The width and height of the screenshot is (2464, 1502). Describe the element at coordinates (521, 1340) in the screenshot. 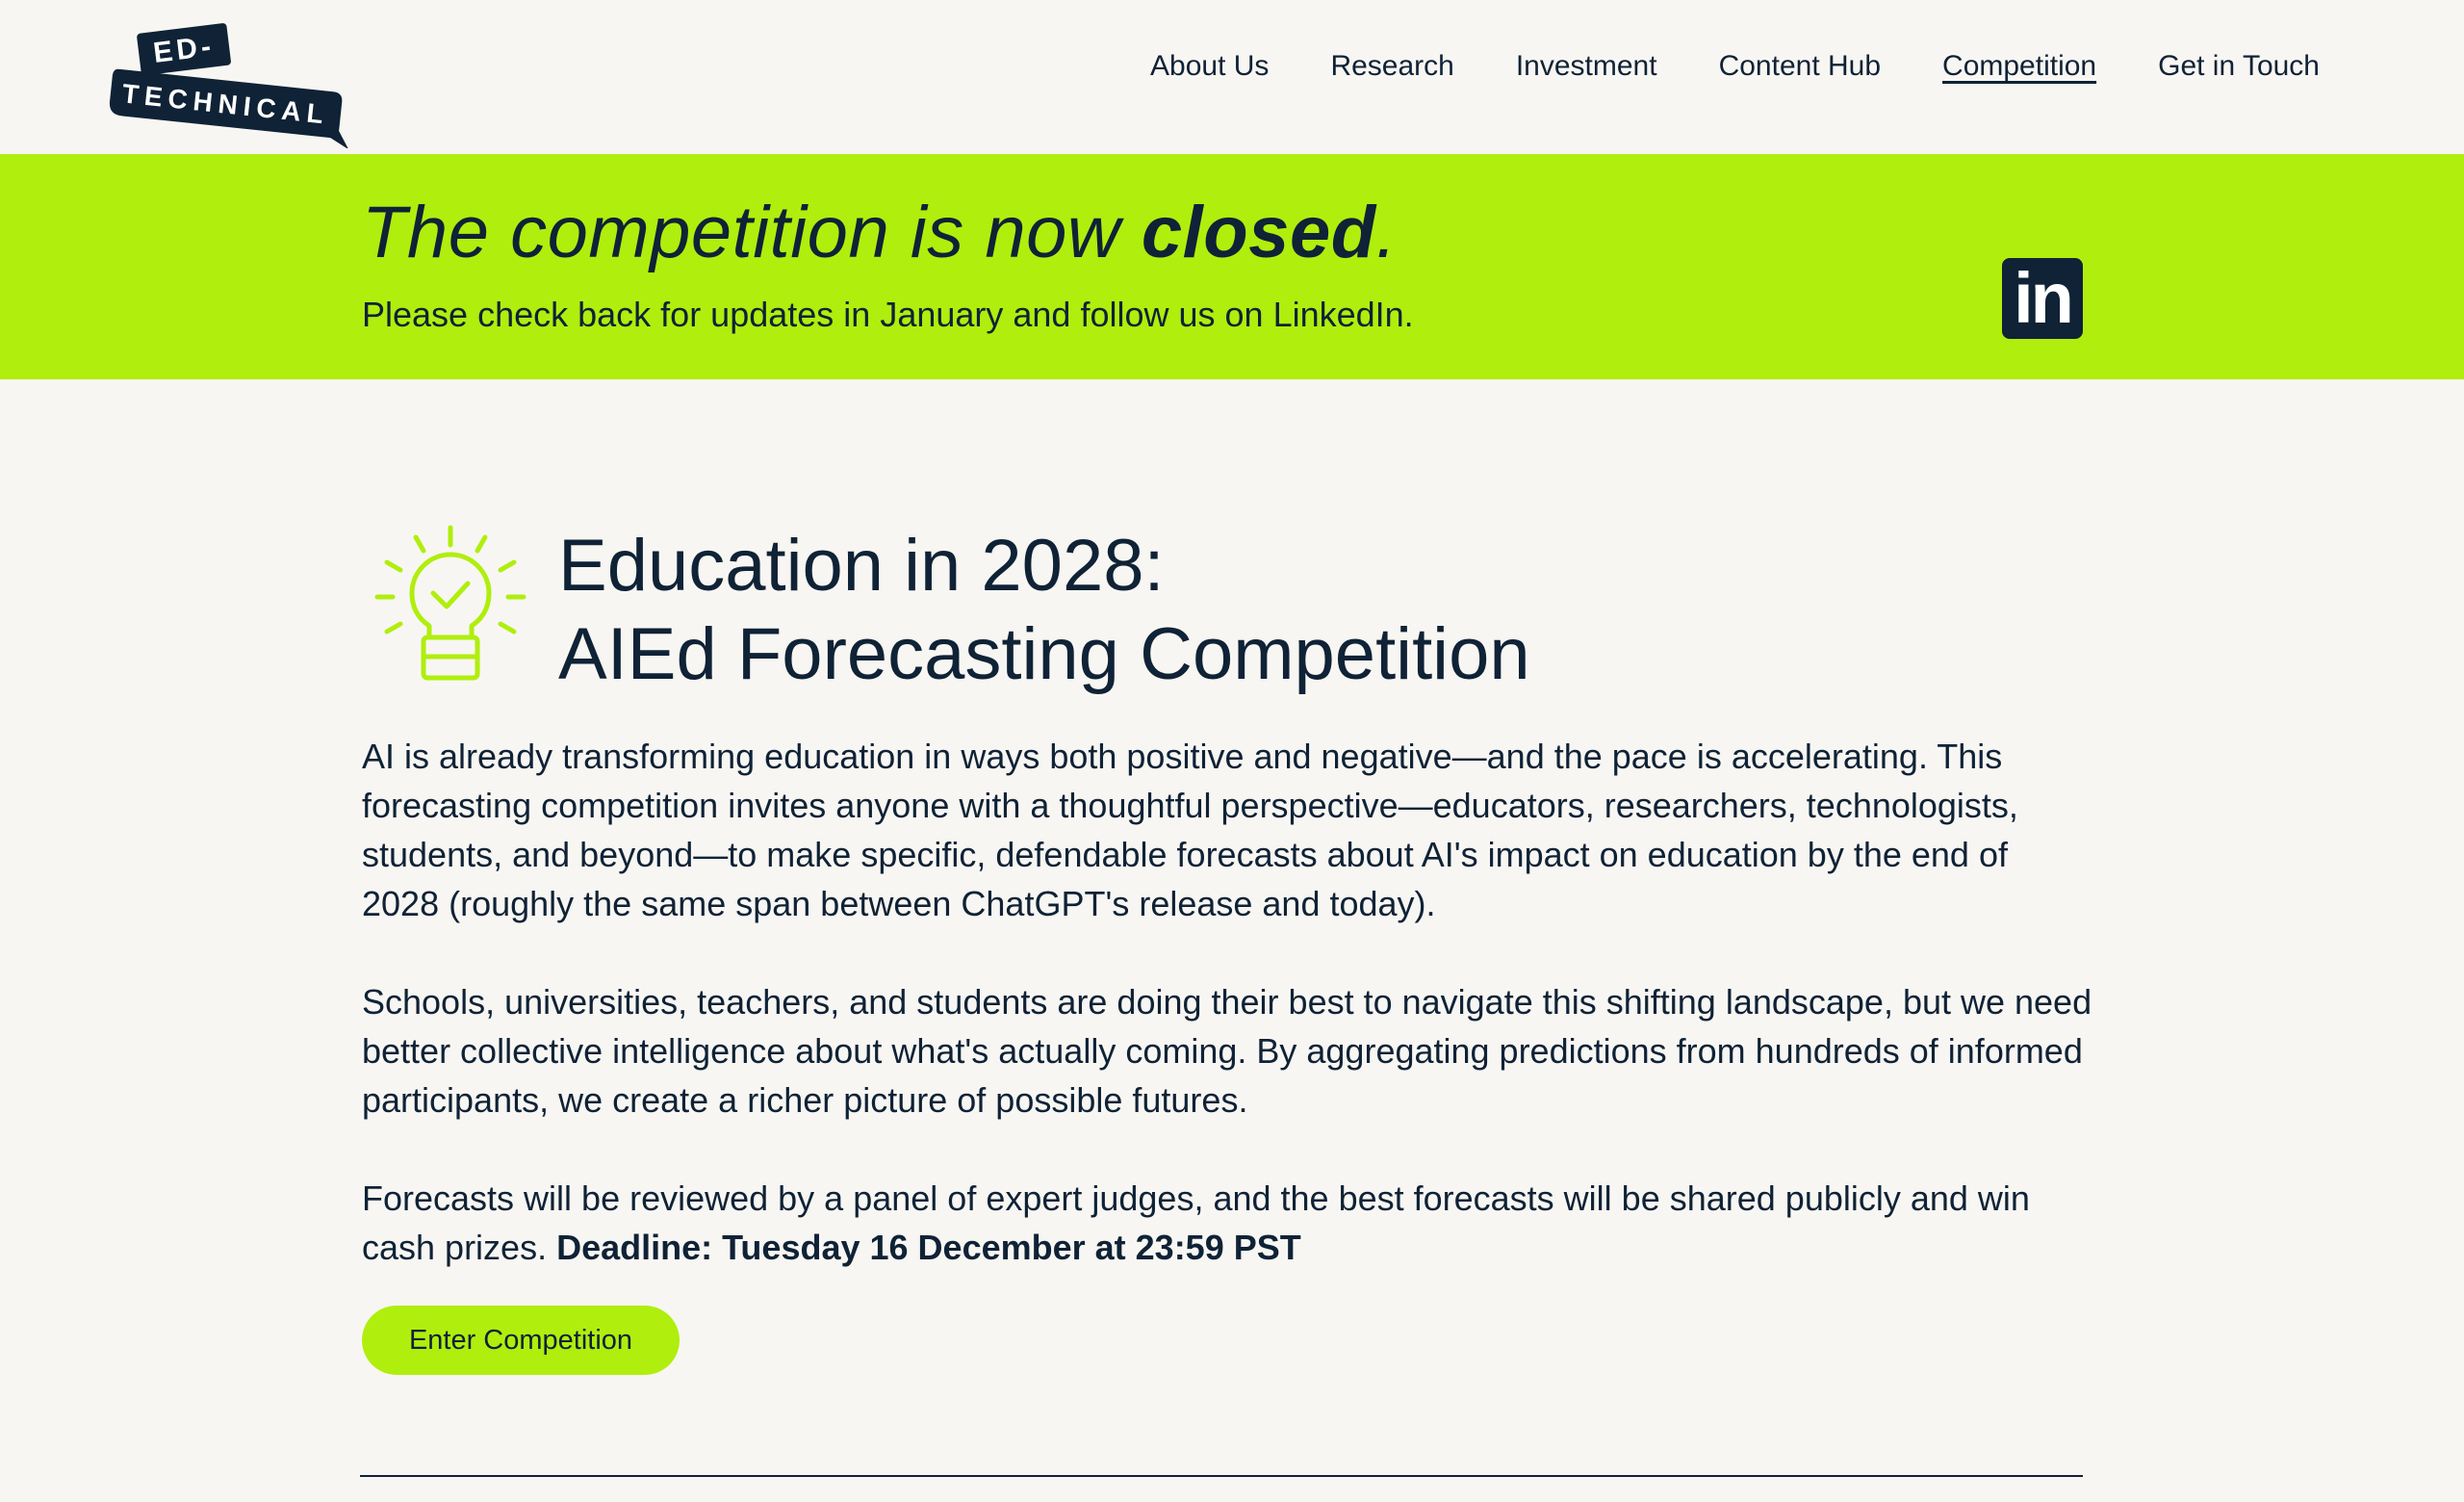

I see `enter-competition-button: Enter Competition` at that location.